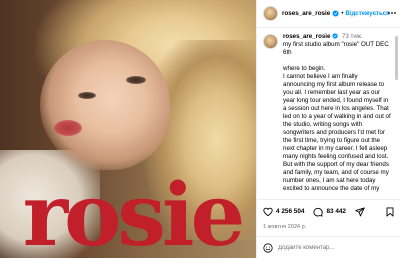 The image size is (400, 258). Describe the element at coordinates (333, 247) in the screenshot. I see `comment-input` at that location.